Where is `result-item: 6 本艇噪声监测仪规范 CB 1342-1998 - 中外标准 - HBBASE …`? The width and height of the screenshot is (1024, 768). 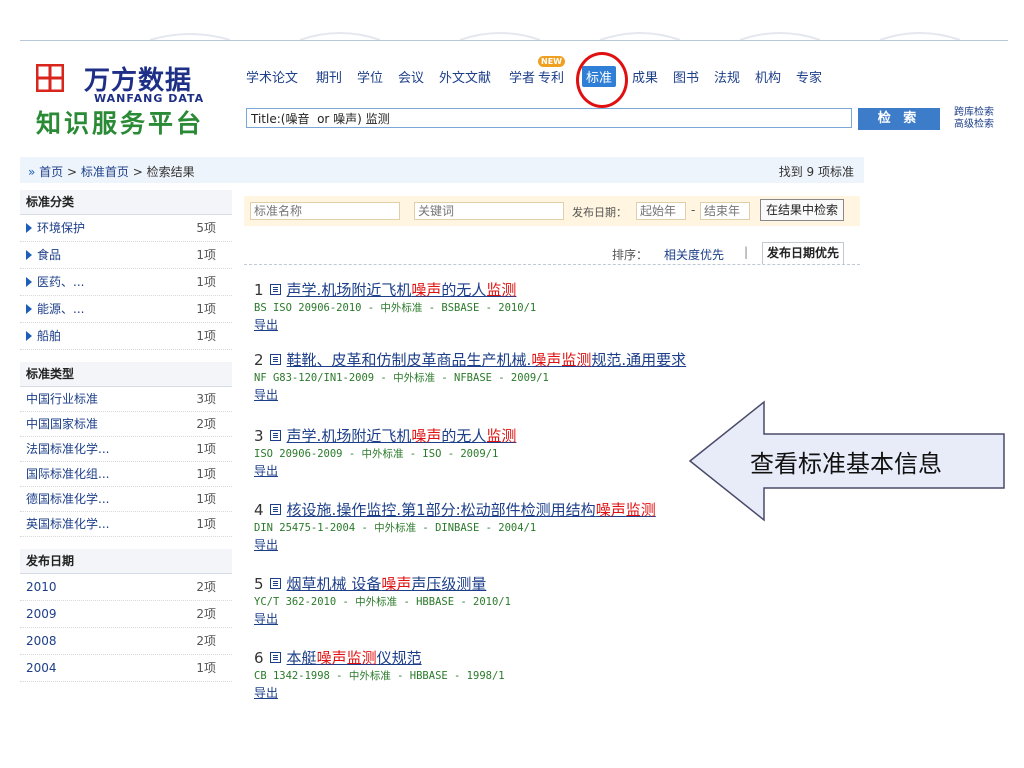
result-item: 6 本艇噪声监测仪规范 CB 1342-1998 - 中外标准 - HBBASE … is located at coordinates (379, 675).